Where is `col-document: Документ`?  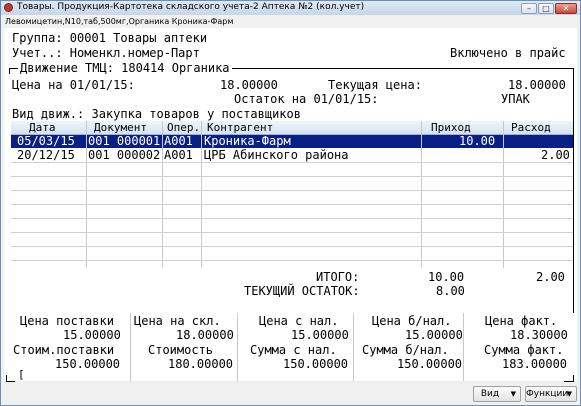 col-document: Документ is located at coordinates (120, 127).